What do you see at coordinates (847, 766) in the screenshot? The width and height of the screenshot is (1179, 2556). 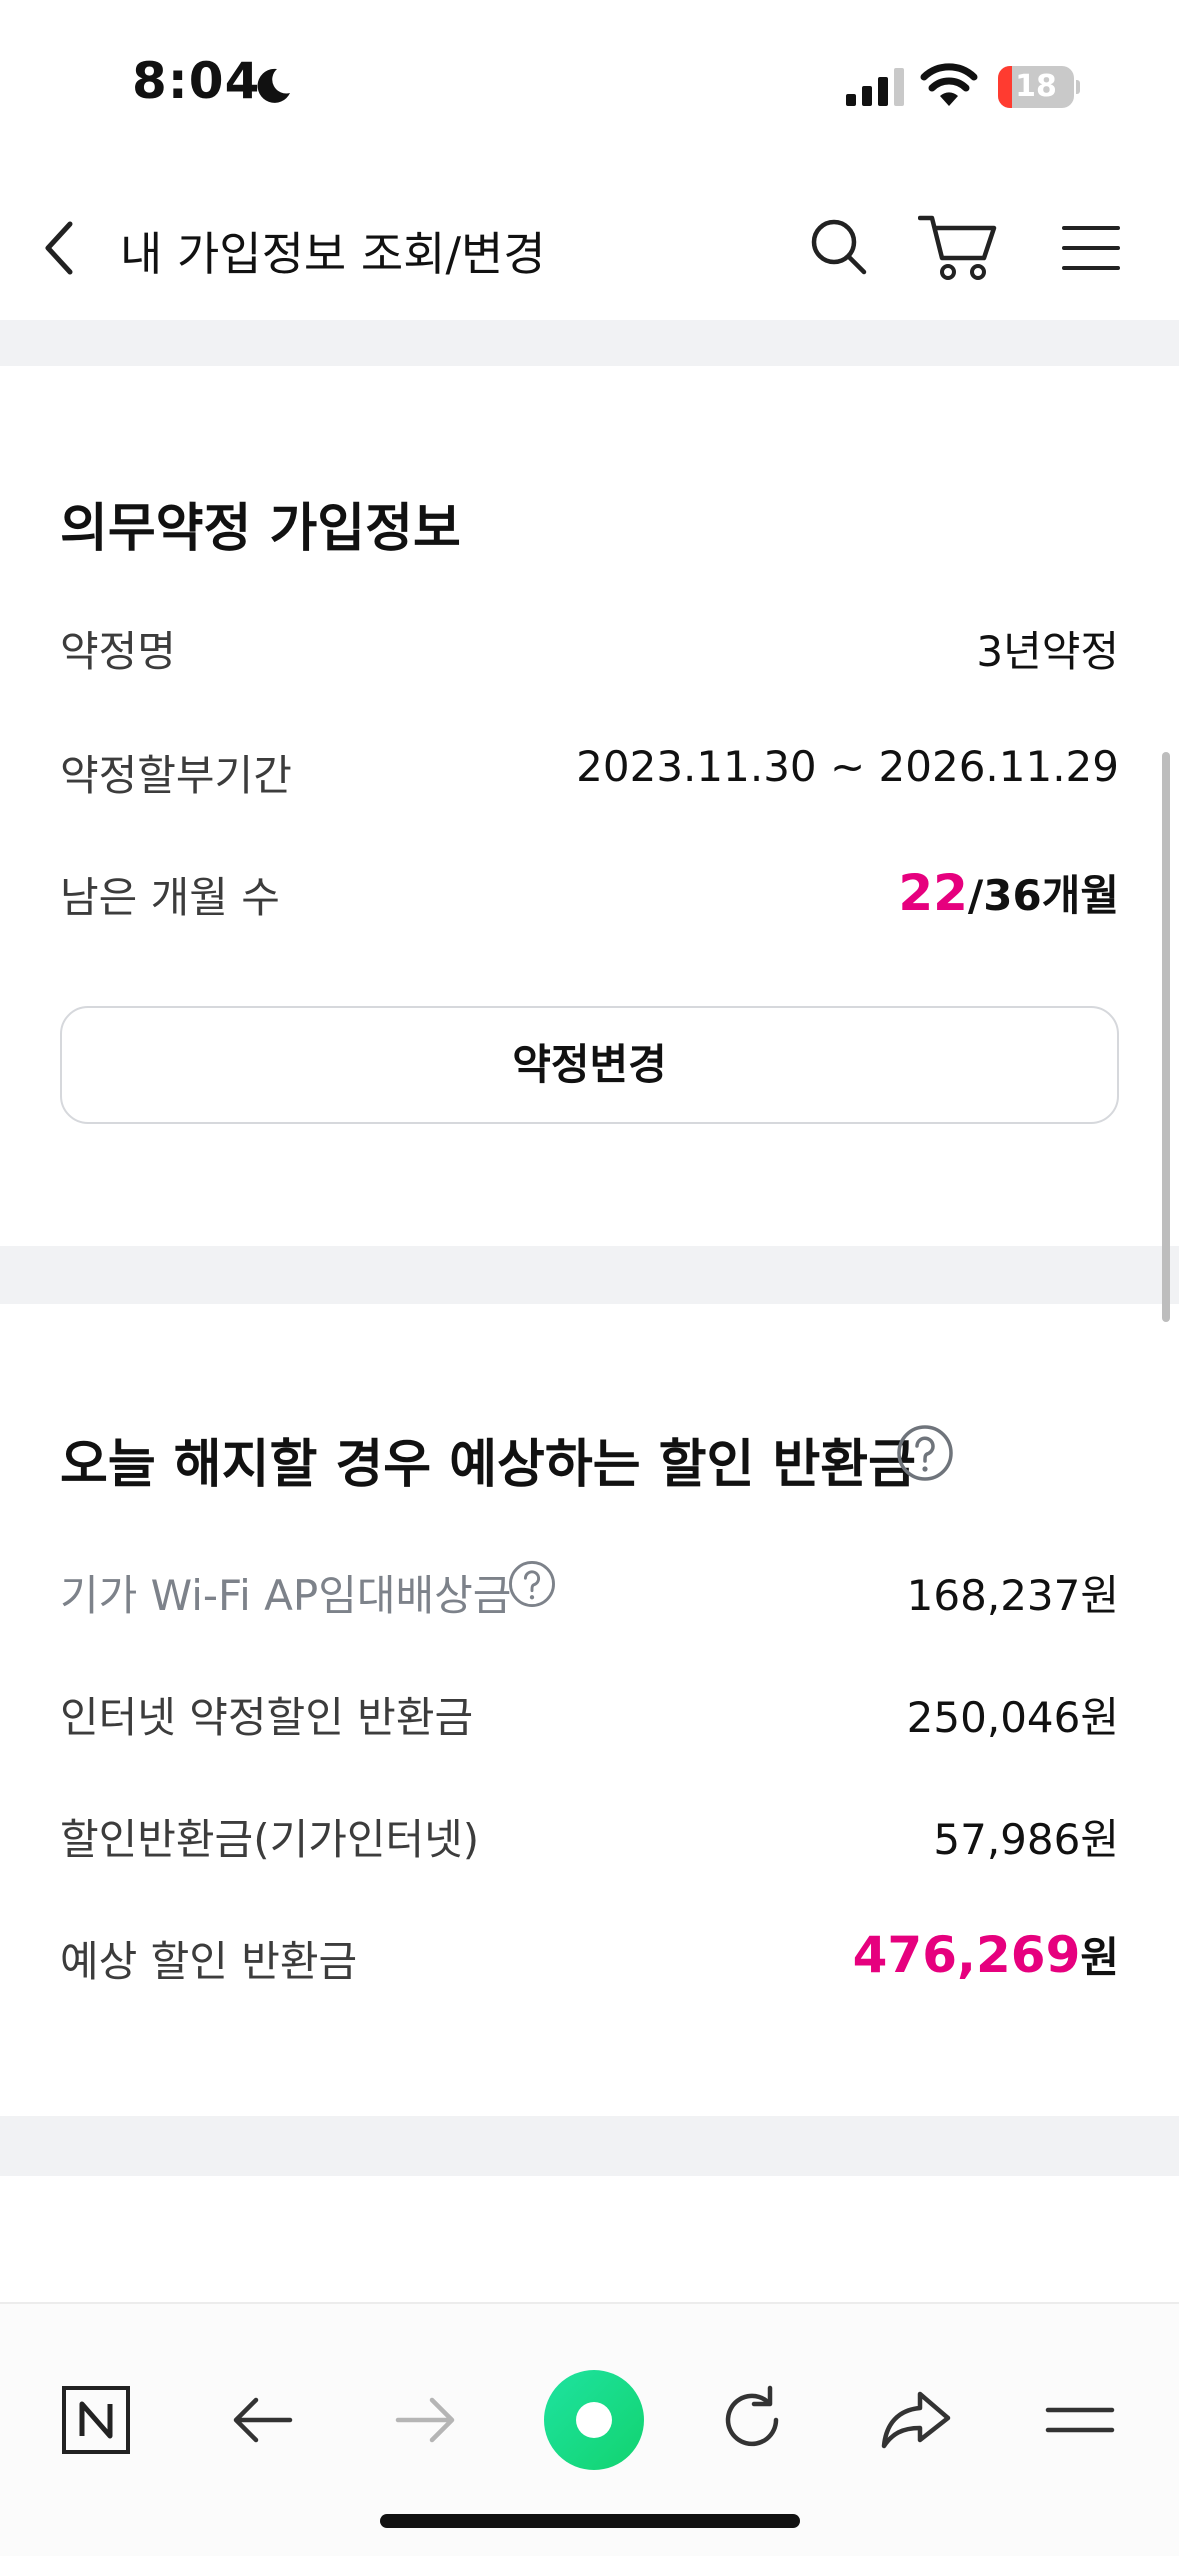 I see `contract-period-value: 2023.11.30 ~ 2026.11.29` at bounding box center [847, 766].